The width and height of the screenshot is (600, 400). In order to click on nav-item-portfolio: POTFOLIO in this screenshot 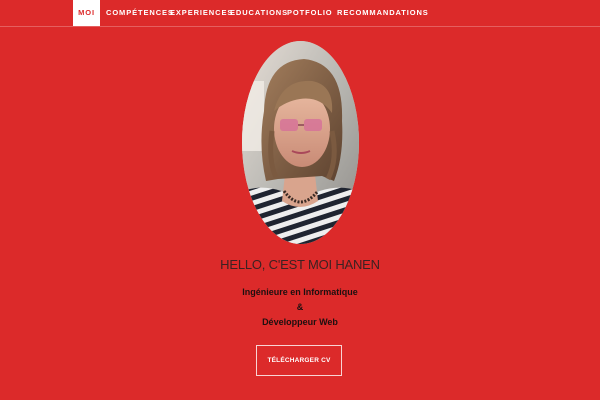, I will do `click(310, 13)`.